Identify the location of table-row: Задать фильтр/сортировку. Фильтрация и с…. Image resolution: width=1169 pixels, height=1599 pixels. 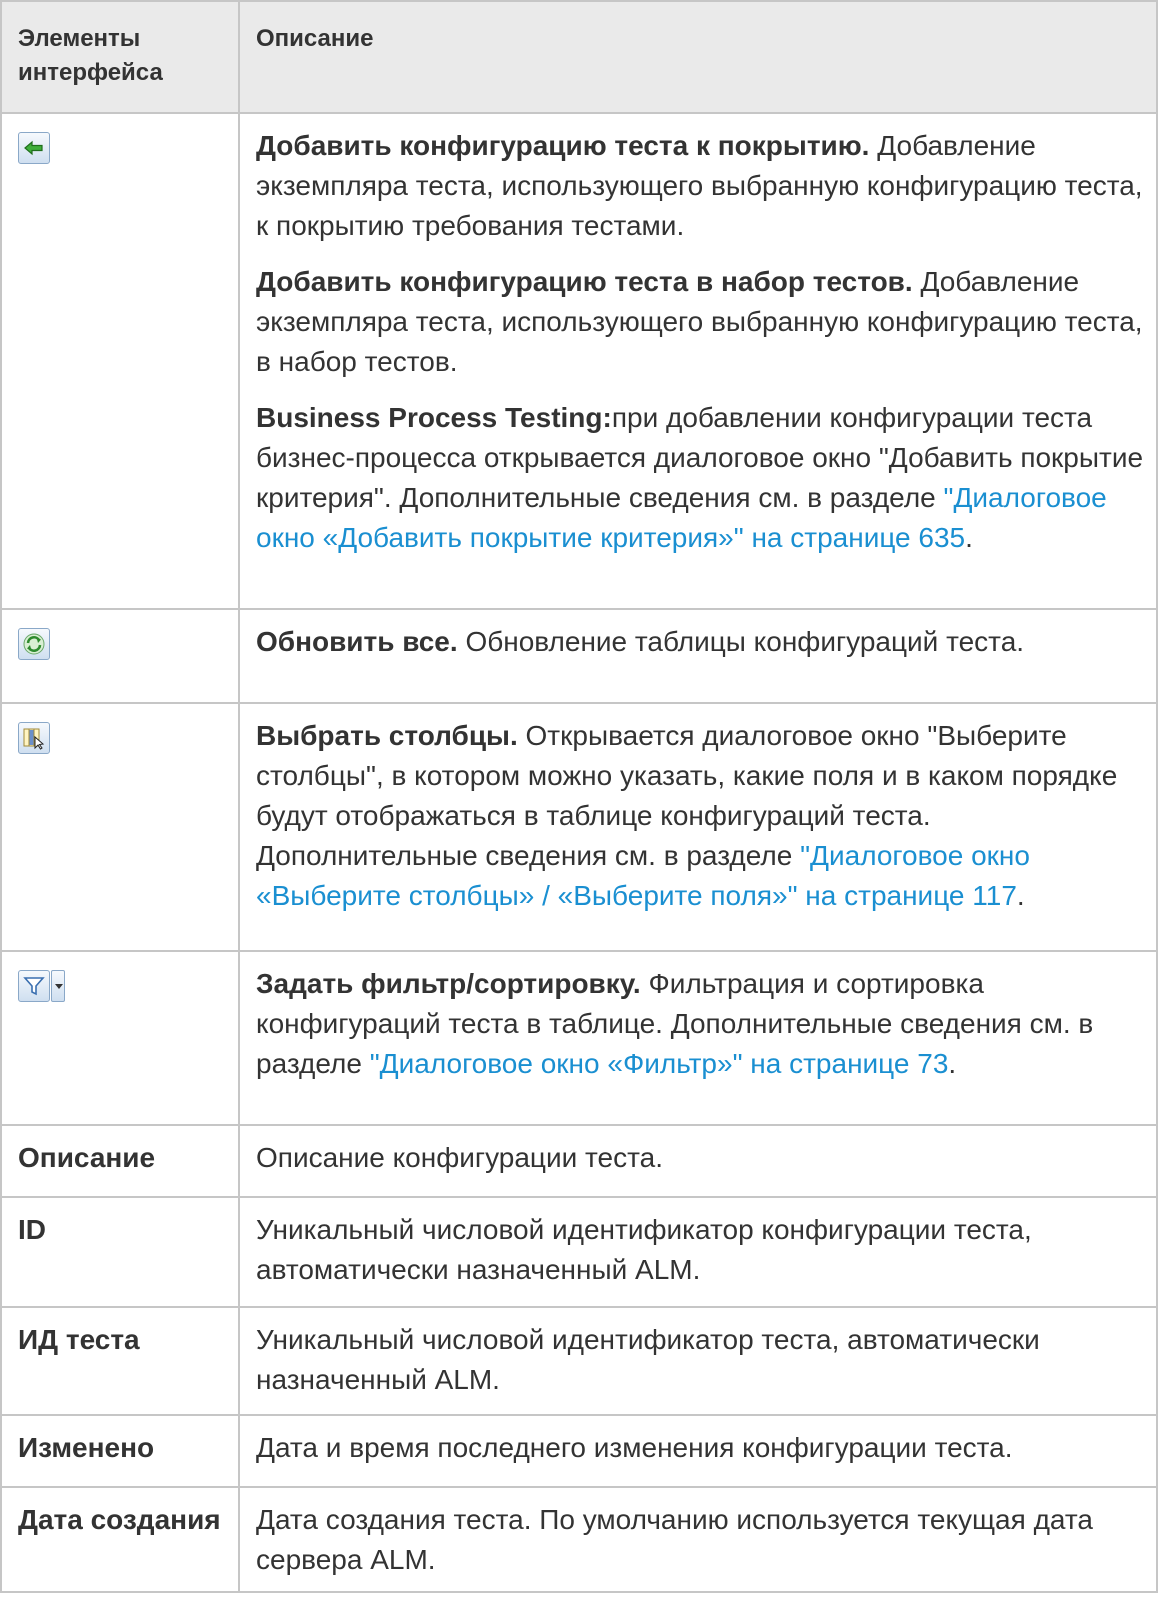
(579, 1038).